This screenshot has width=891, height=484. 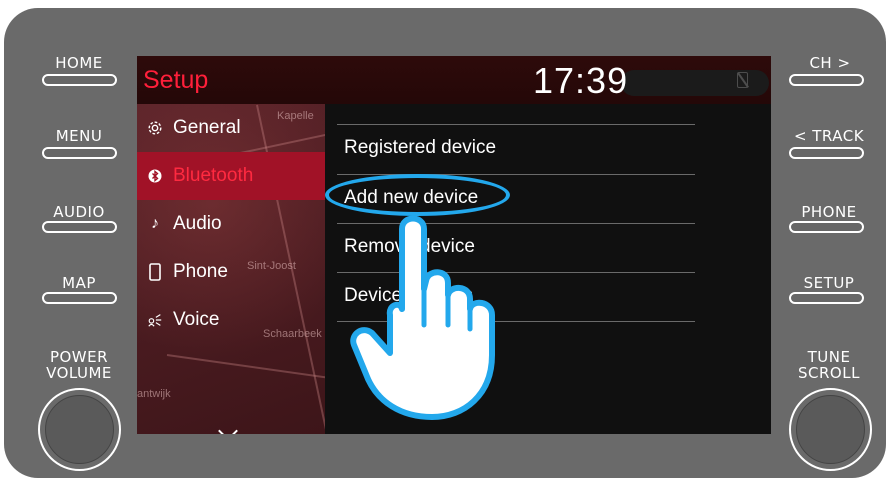 I want to click on setup-button, so click(x=826, y=298).